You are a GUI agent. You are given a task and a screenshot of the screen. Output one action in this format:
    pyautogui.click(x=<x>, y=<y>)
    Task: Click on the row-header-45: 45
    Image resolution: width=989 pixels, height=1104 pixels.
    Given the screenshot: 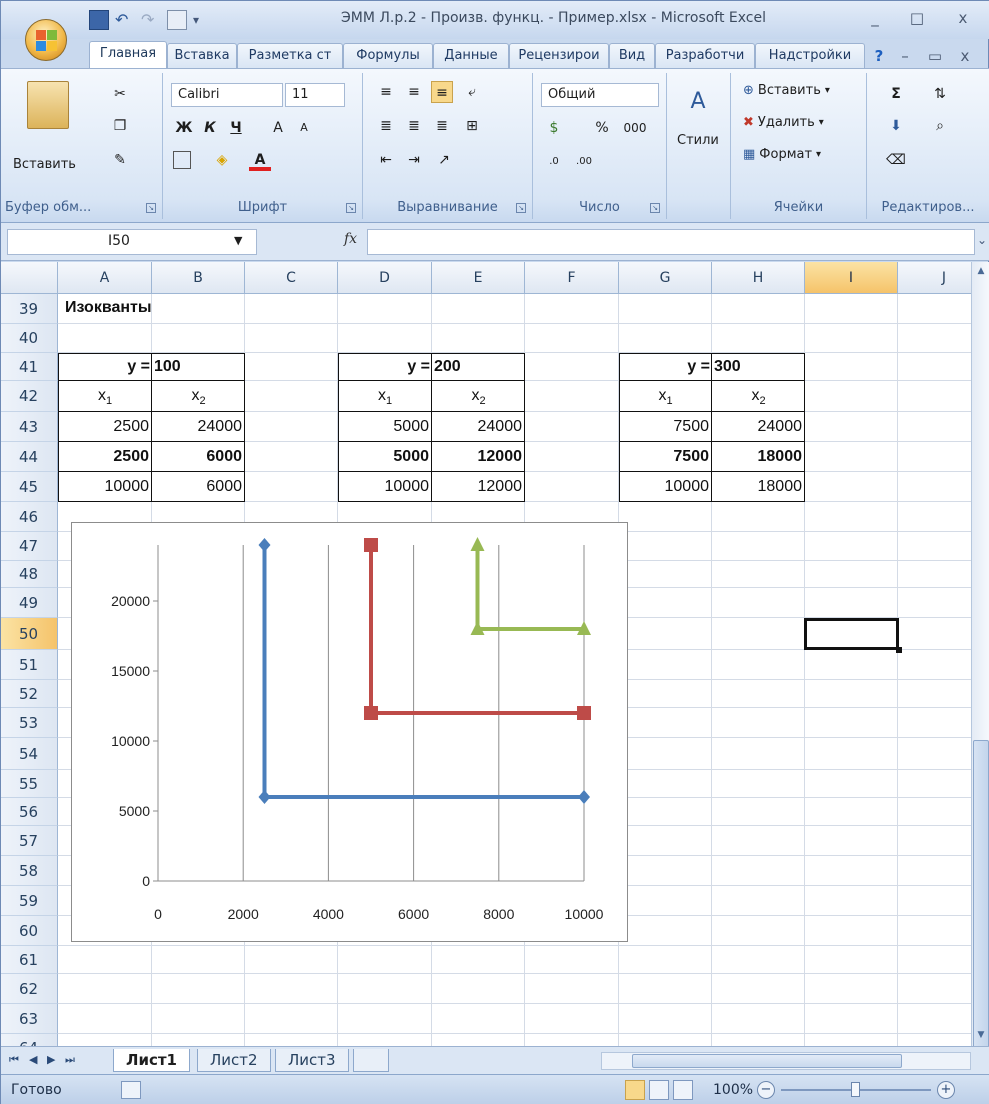 What is the action you would take?
    pyautogui.click(x=29, y=487)
    